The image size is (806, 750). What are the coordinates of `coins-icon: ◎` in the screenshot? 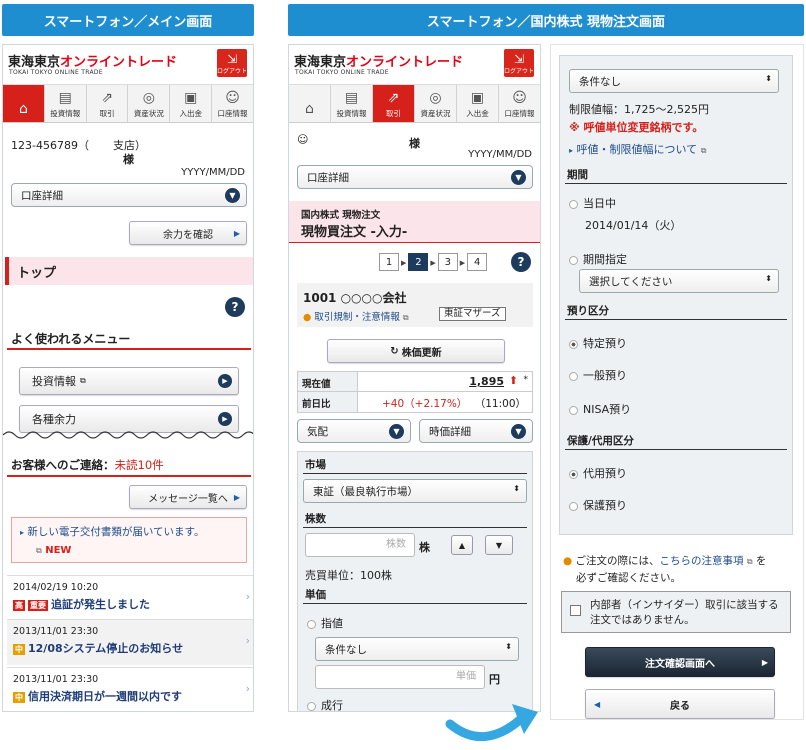 It's located at (148, 98).